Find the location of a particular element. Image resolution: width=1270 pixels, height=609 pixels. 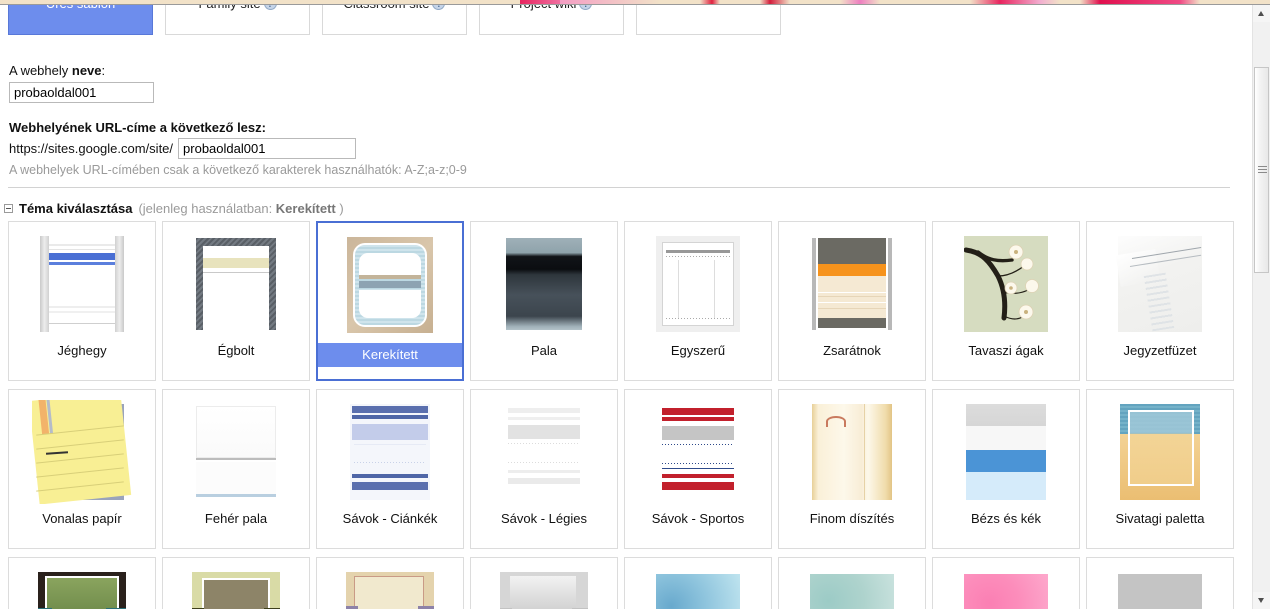

theme-card-egbolt: Égbolt is located at coordinates (236, 301).